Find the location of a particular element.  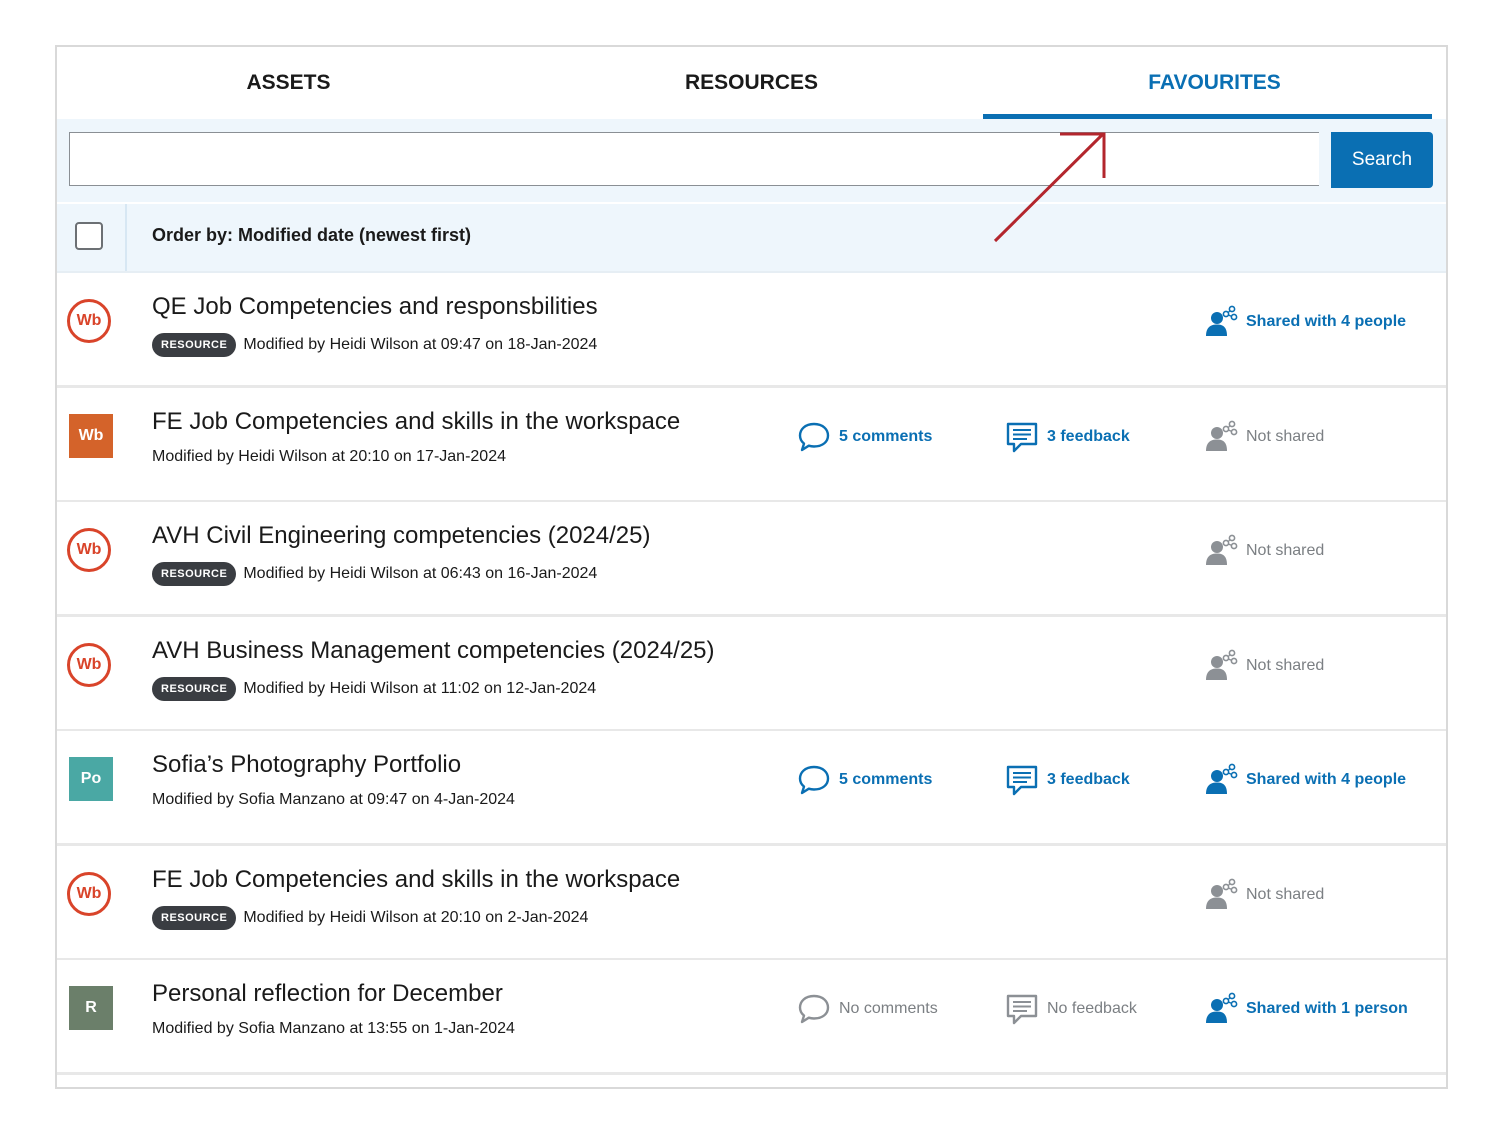

tab-resources: RESOURCES is located at coordinates (751, 83).